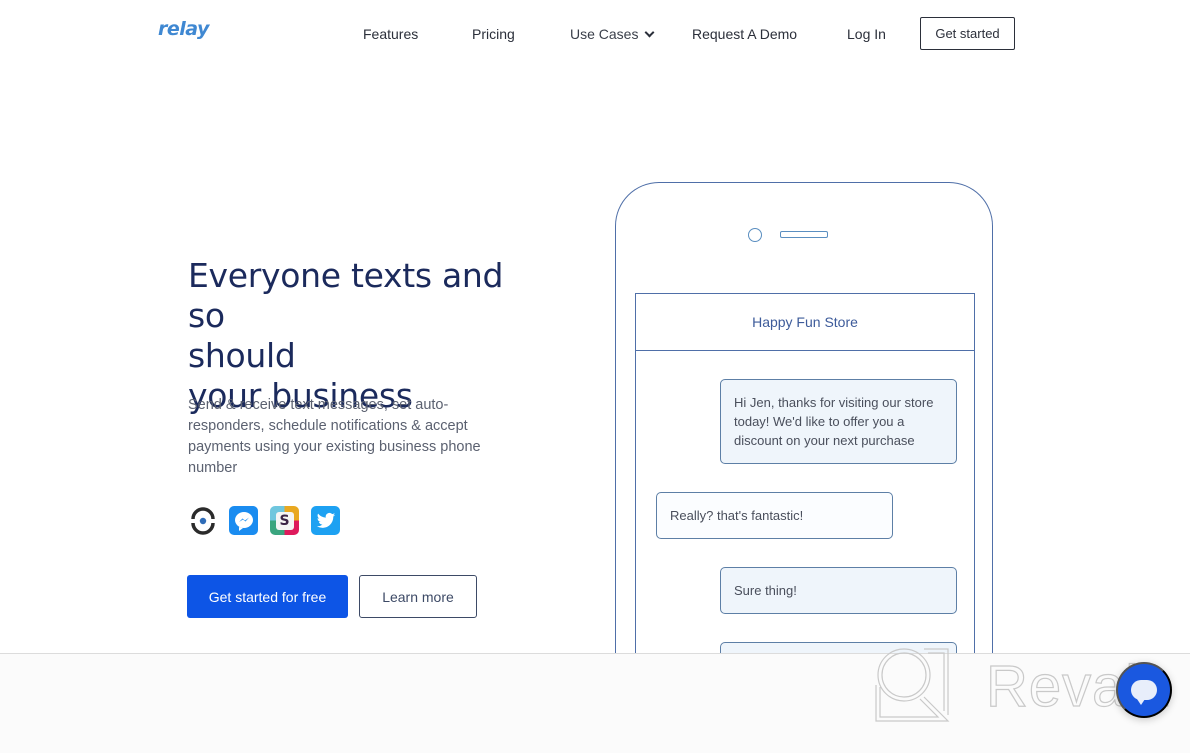 This screenshot has height=753, width=1190. What do you see at coordinates (650, 32) in the screenshot?
I see `chevron-down-icon` at bounding box center [650, 32].